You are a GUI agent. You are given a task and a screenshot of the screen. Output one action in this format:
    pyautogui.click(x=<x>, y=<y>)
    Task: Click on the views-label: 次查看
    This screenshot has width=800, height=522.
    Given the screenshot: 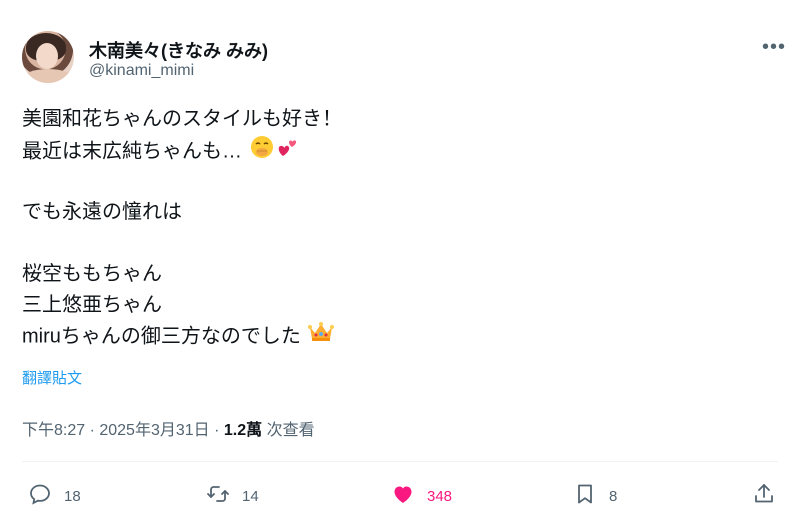 What is the action you would take?
    pyautogui.click(x=288, y=430)
    